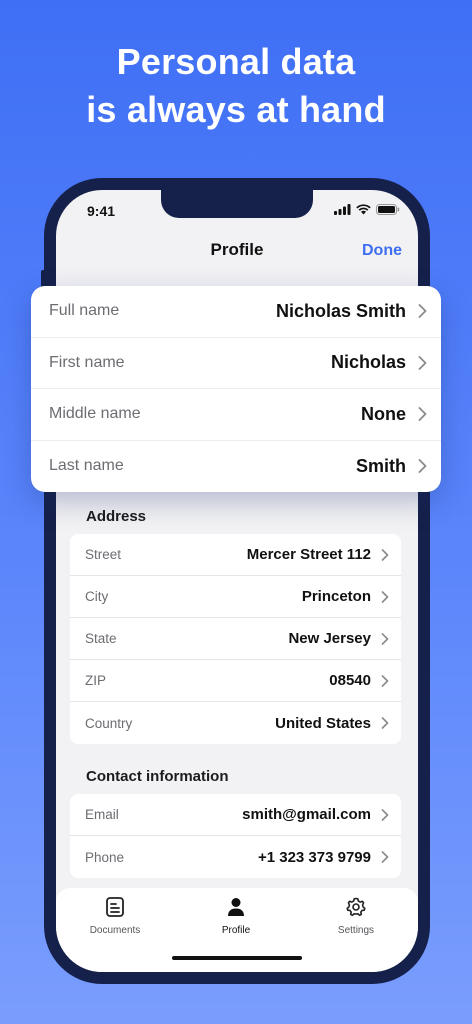 The image size is (472, 1024). Describe the element at coordinates (308, 554) in the screenshot. I see `row-value: Mercer Street 112` at that location.